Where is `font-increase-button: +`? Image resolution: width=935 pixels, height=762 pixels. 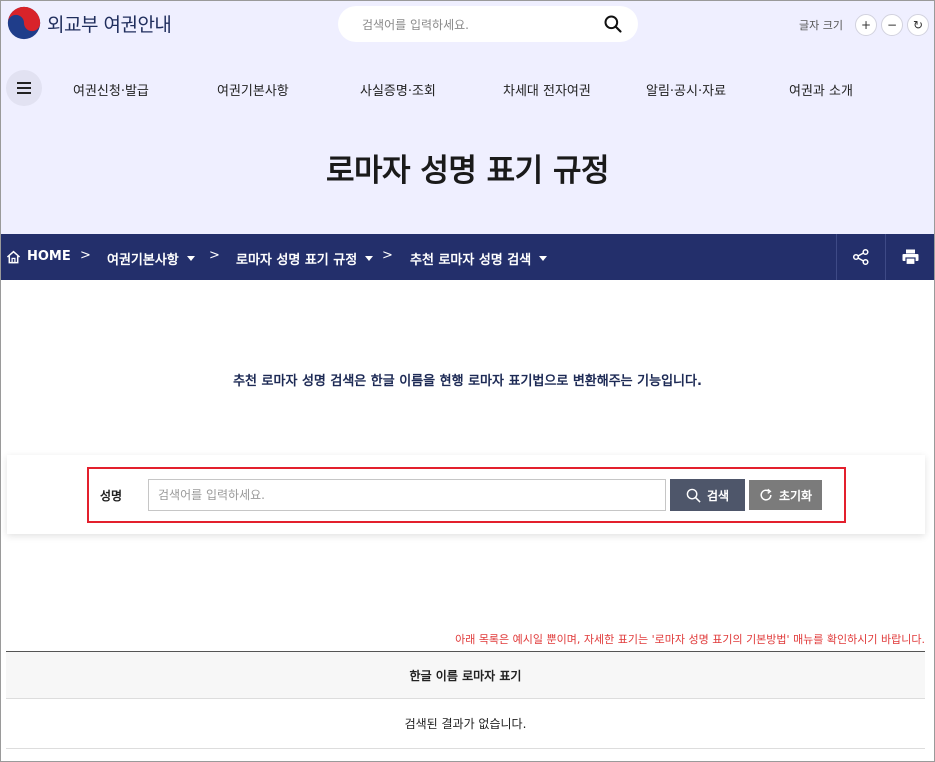 font-increase-button: + is located at coordinates (865, 25).